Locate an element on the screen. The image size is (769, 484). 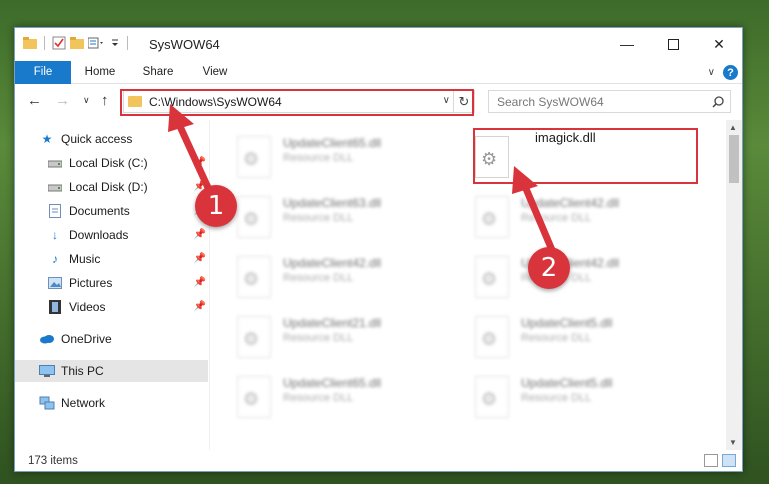
new-folder-icon is located at coordinates (77, 43).